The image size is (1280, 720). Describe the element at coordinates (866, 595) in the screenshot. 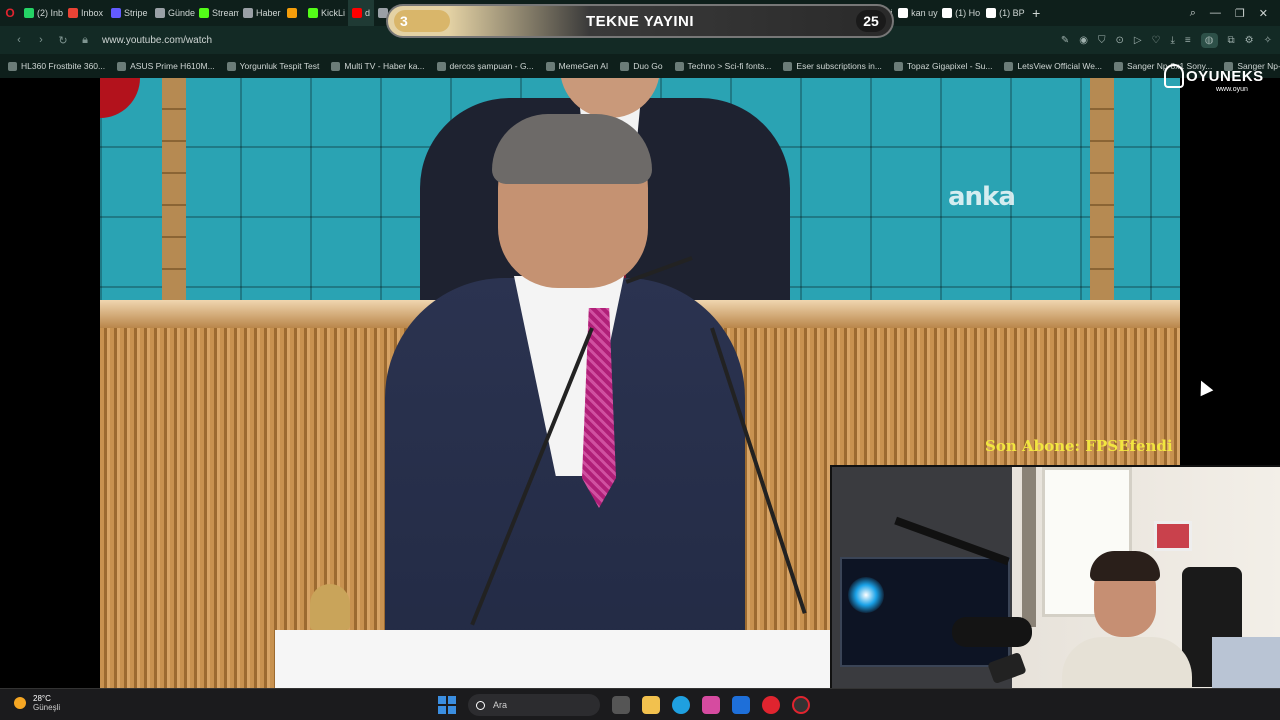

I see `rgb-fan` at that location.